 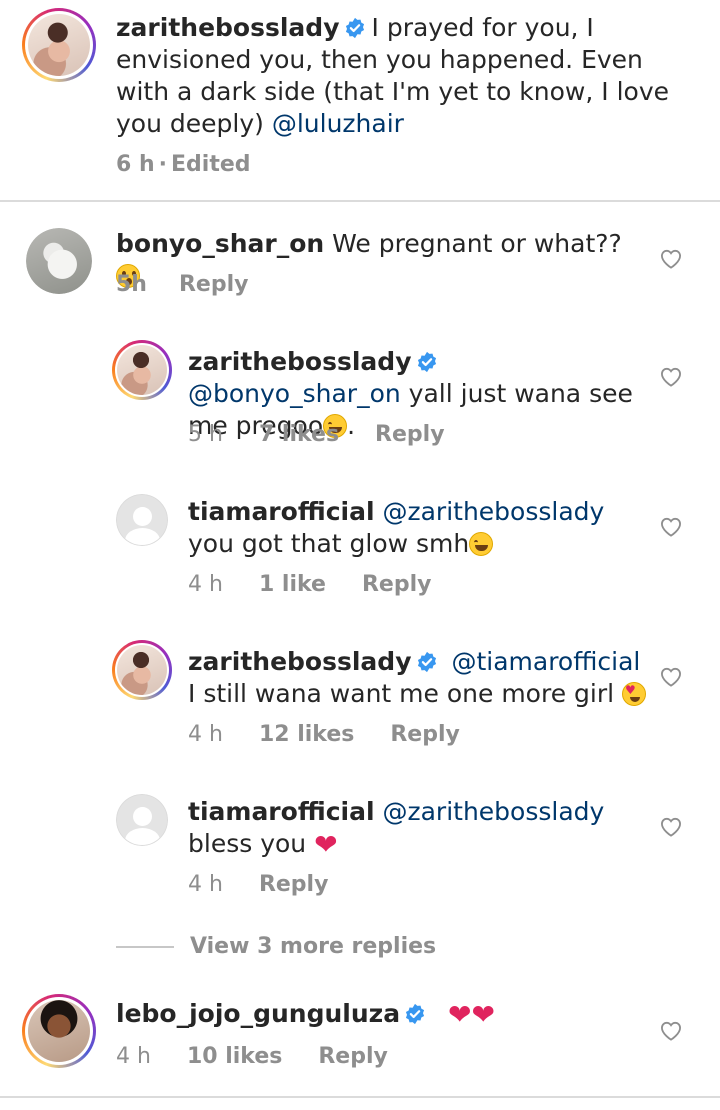 What do you see at coordinates (360, 1097) in the screenshot?
I see `bottom-divider` at bounding box center [360, 1097].